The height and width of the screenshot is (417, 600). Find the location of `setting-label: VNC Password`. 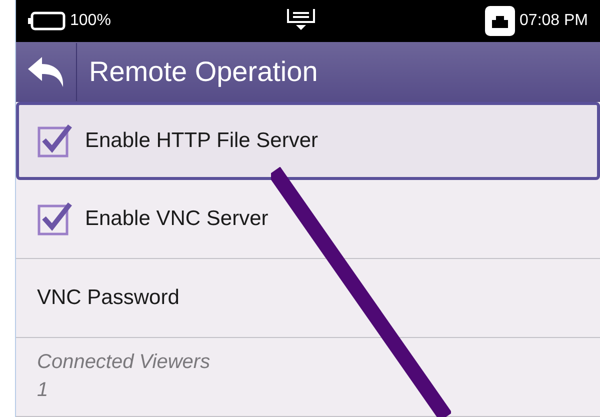

setting-label: VNC Password is located at coordinates (108, 298).